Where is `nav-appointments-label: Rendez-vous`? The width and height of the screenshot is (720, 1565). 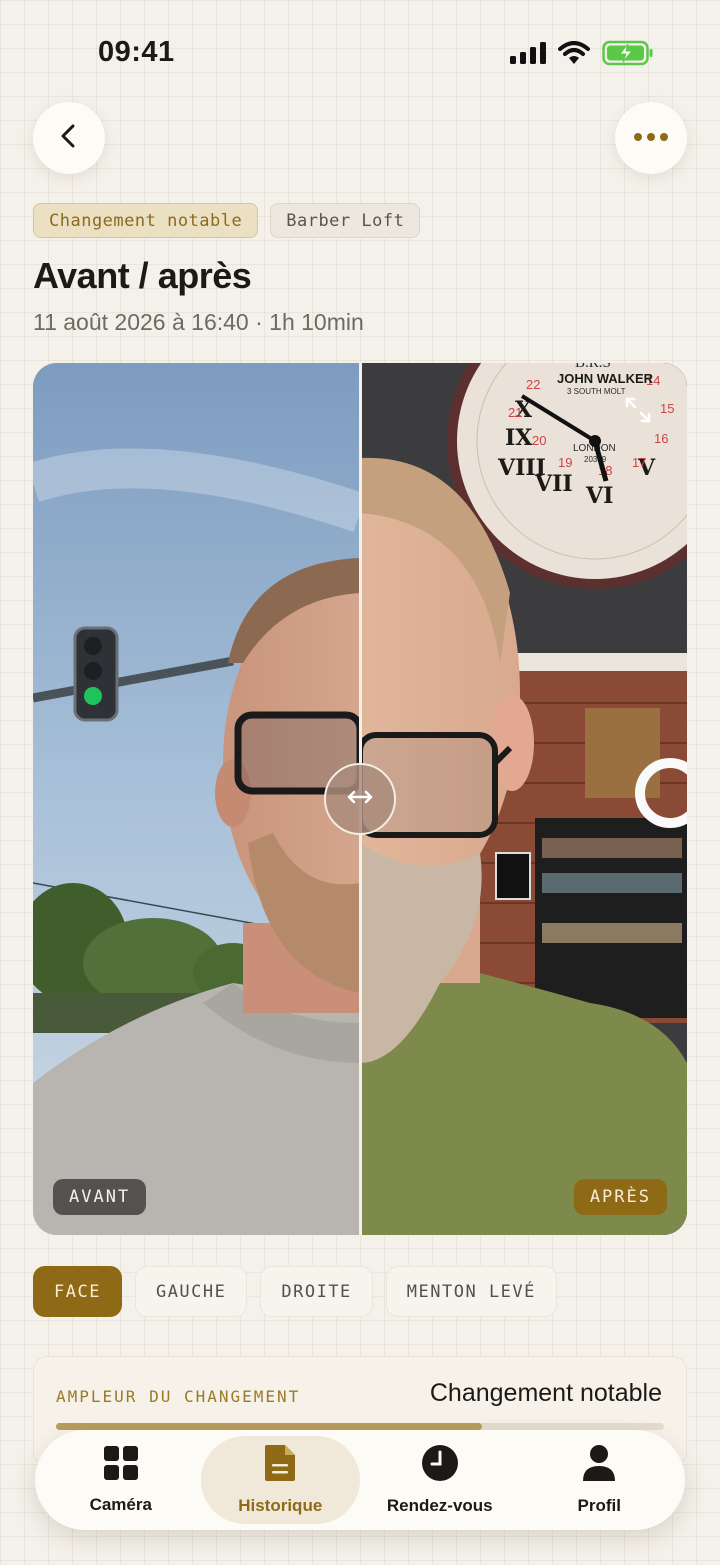 nav-appointments-label: Rendez-vous is located at coordinates (439, 1505).